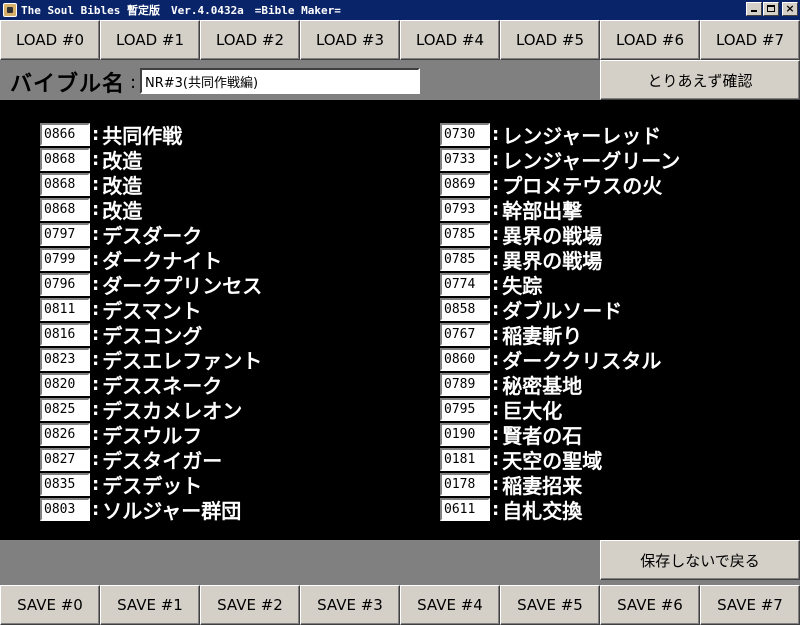 This screenshot has width=800, height=625. What do you see at coordinates (750, 605) in the screenshot?
I see `save-button-7: SAVE #7` at bounding box center [750, 605].